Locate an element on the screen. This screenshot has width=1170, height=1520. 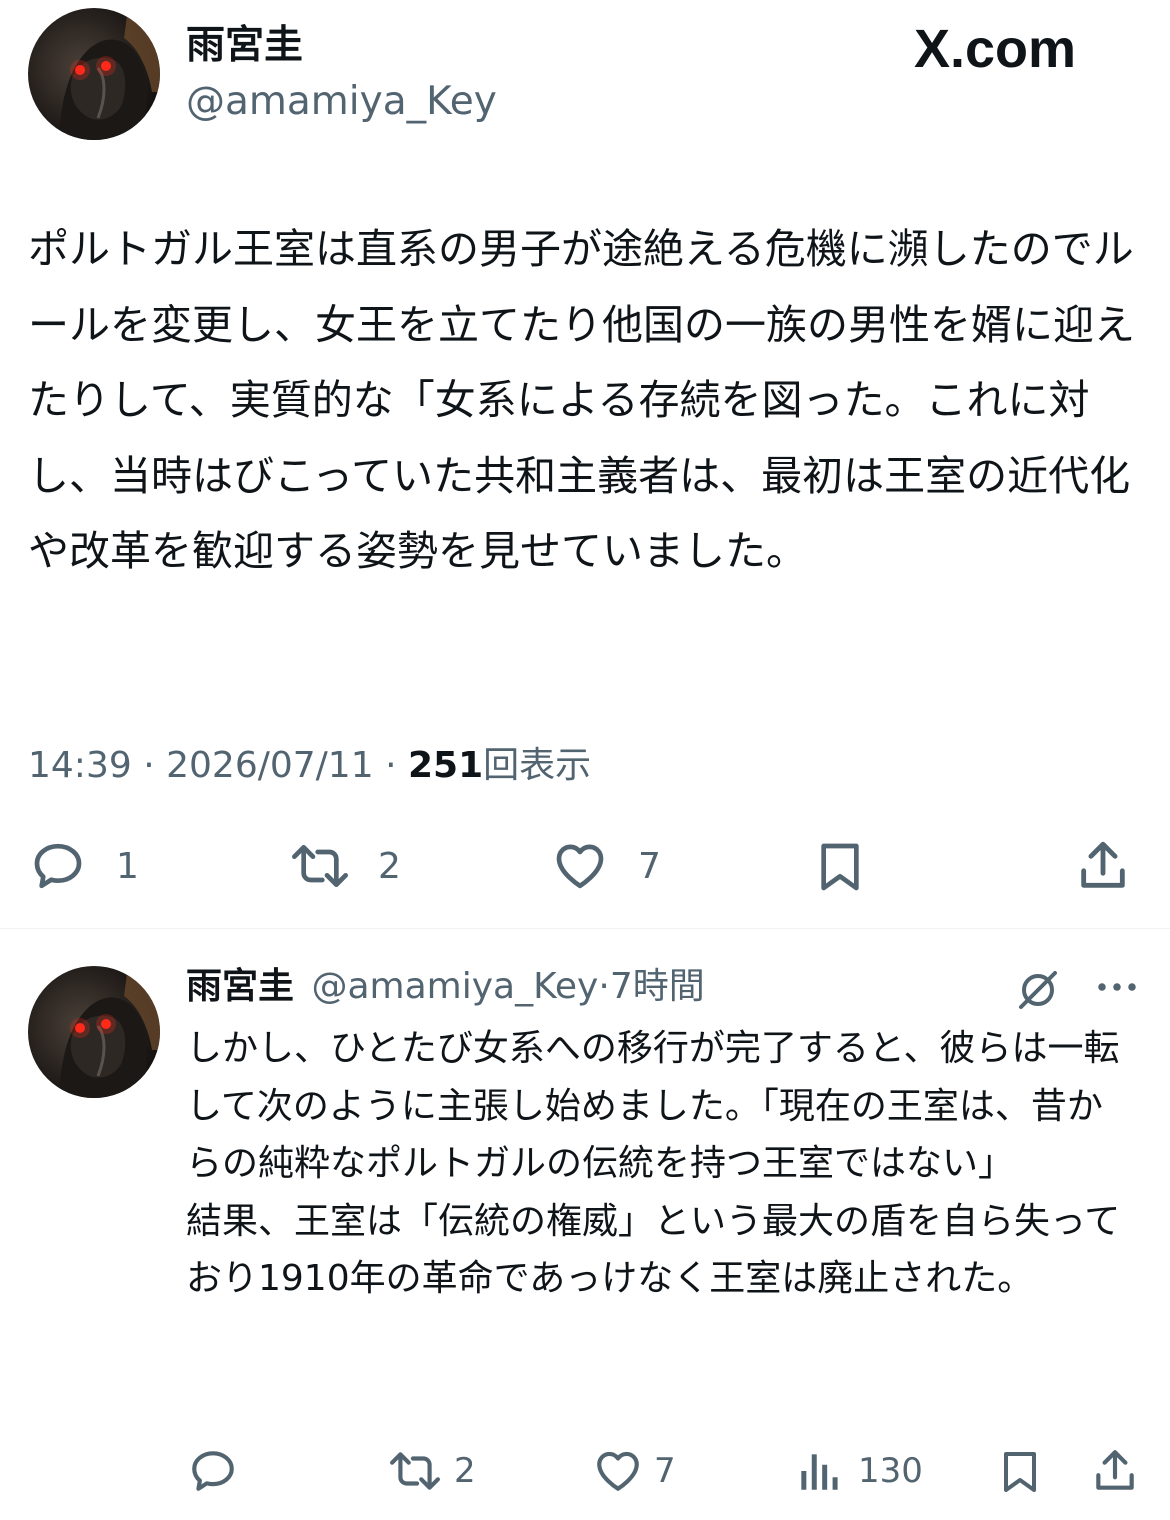
reply-bookmark-button is located at coordinates (1020, 1472).